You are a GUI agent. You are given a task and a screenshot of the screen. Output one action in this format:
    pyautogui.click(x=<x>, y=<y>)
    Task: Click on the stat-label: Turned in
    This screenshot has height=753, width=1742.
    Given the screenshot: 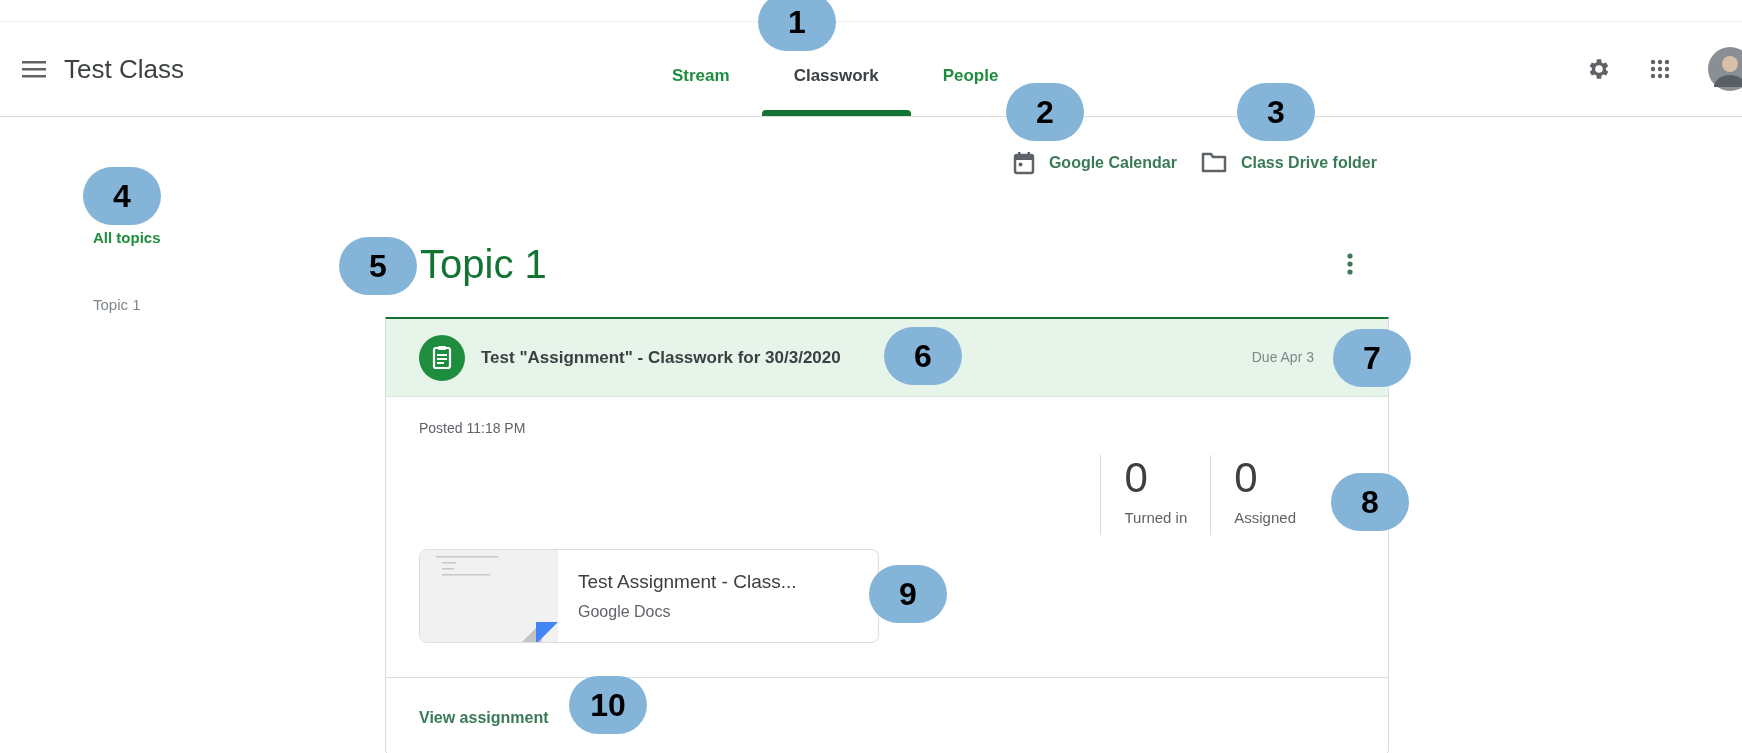 What is the action you would take?
    pyautogui.click(x=1156, y=518)
    